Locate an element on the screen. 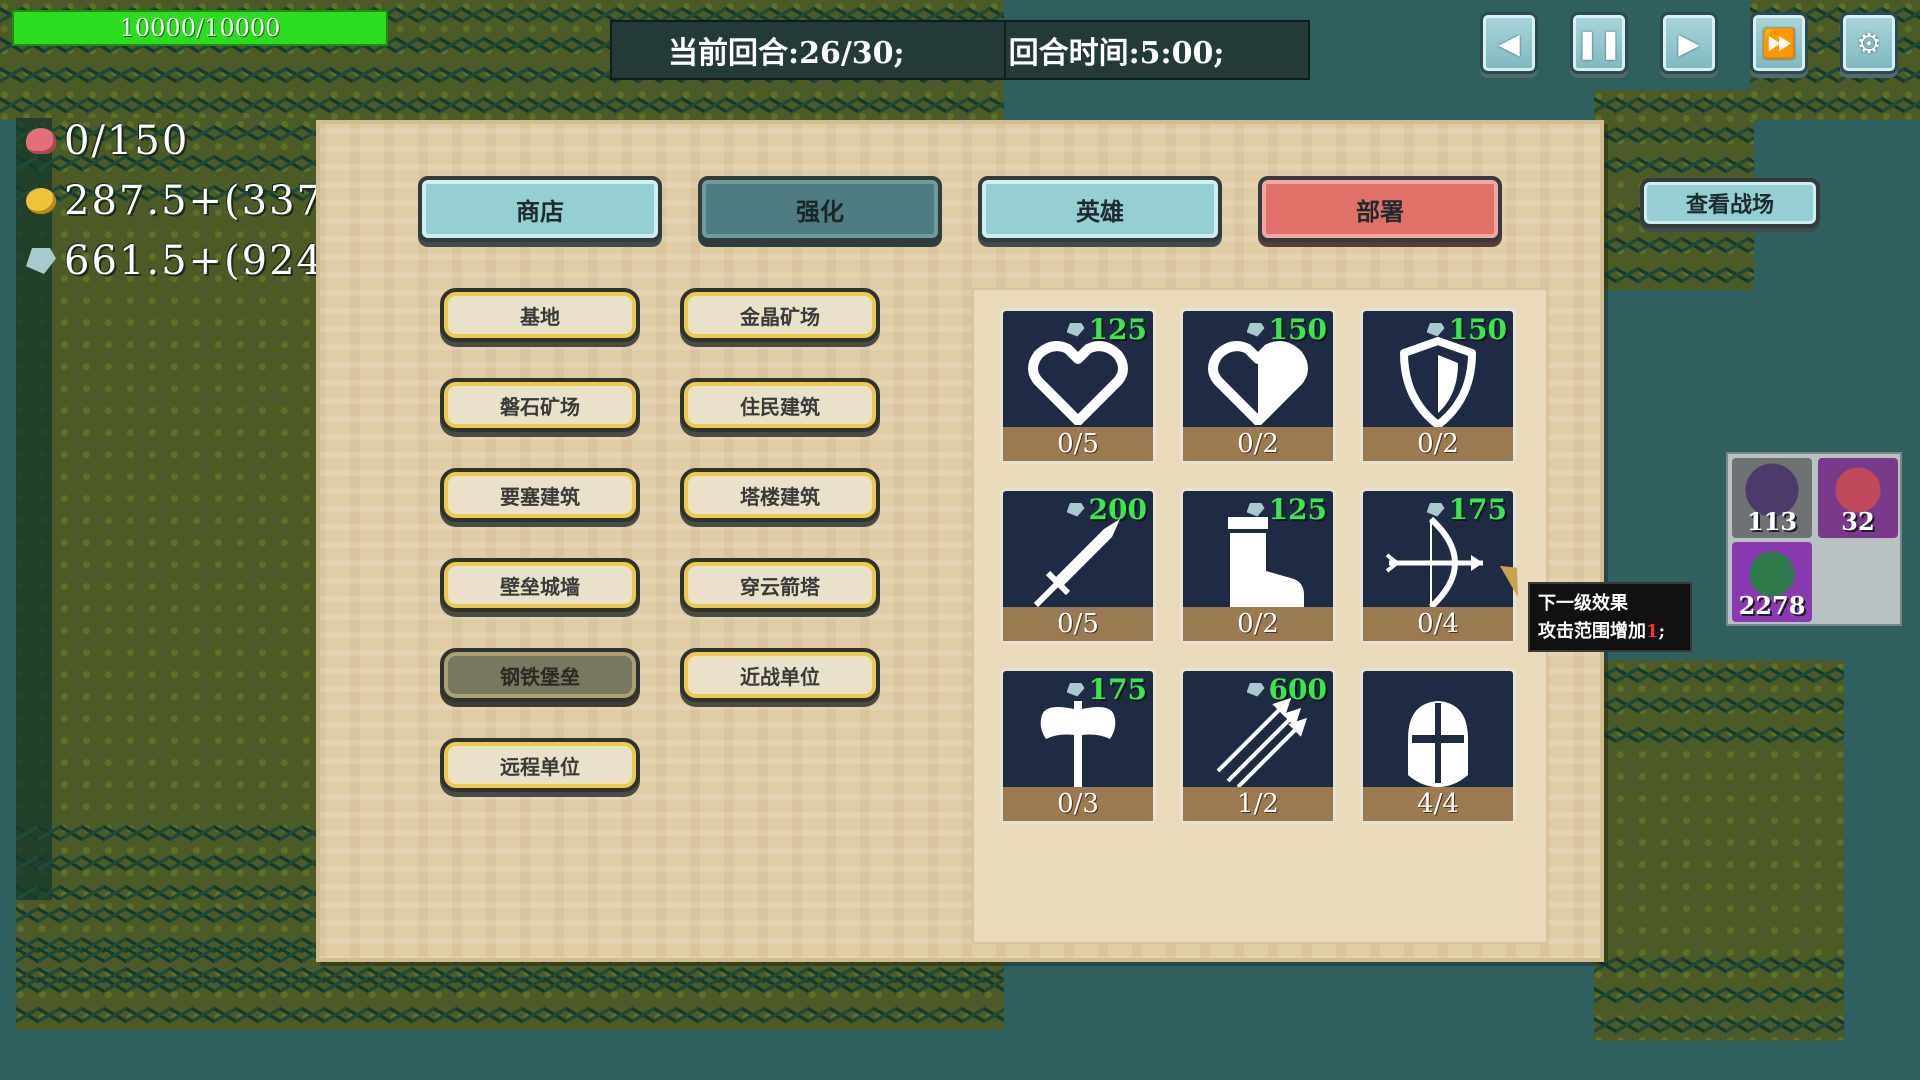 Image resolution: width=1920 pixels, height=1080 pixels. category-residential-button: 住民建筑 is located at coordinates (780, 405).